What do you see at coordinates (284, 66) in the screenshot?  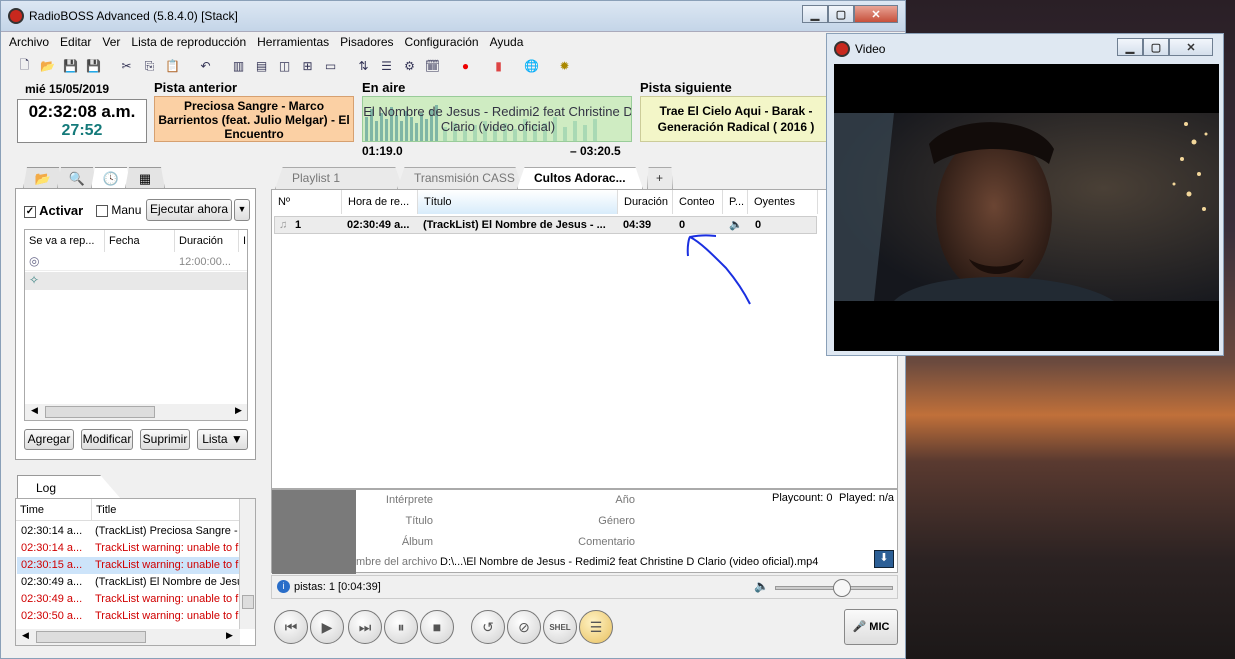 I see `layout-3-icon: ◫` at bounding box center [284, 66].